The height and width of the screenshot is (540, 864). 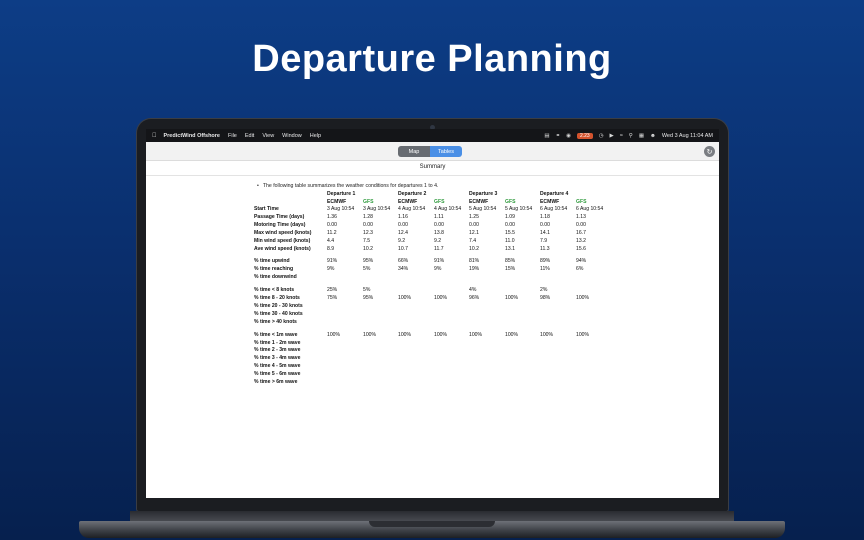 I want to click on table-cell: 10.7, so click(x=403, y=248).